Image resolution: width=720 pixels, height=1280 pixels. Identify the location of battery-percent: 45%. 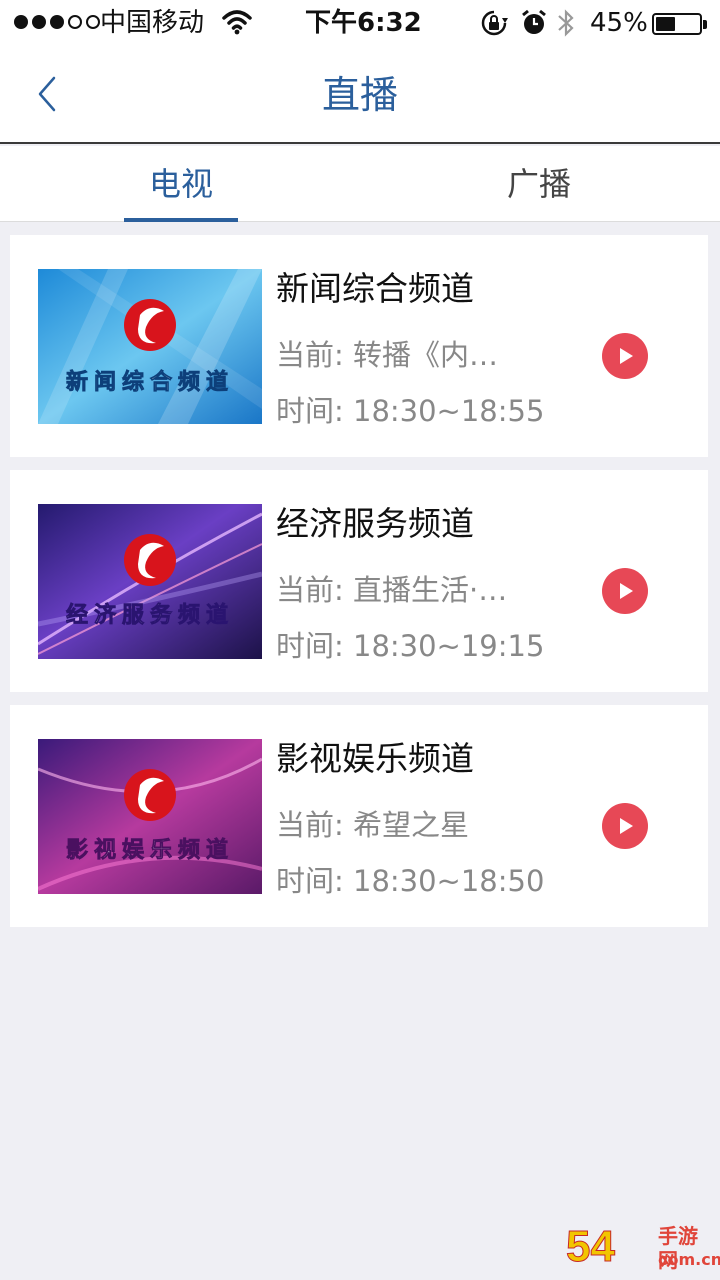
(619, 23).